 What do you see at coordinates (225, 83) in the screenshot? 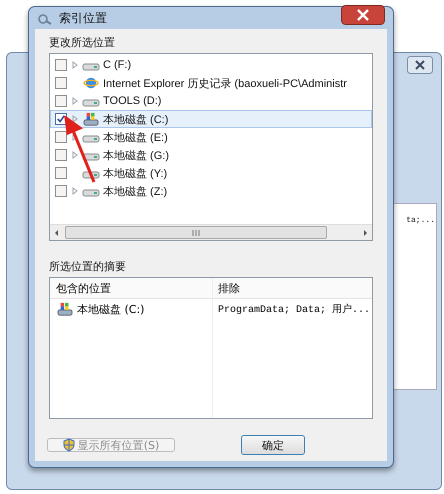
I see `item-label: Internet Explorer 历史记录 (baoxueli-PC\Administr` at bounding box center [225, 83].